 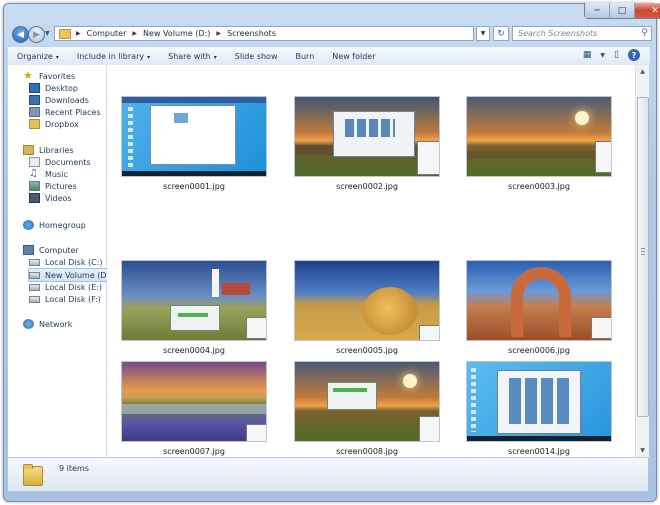 What do you see at coordinates (176, 33) in the screenshot?
I see `breadcrumb-new-volume: New Volume (D:)` at bounding box center [176, 33].